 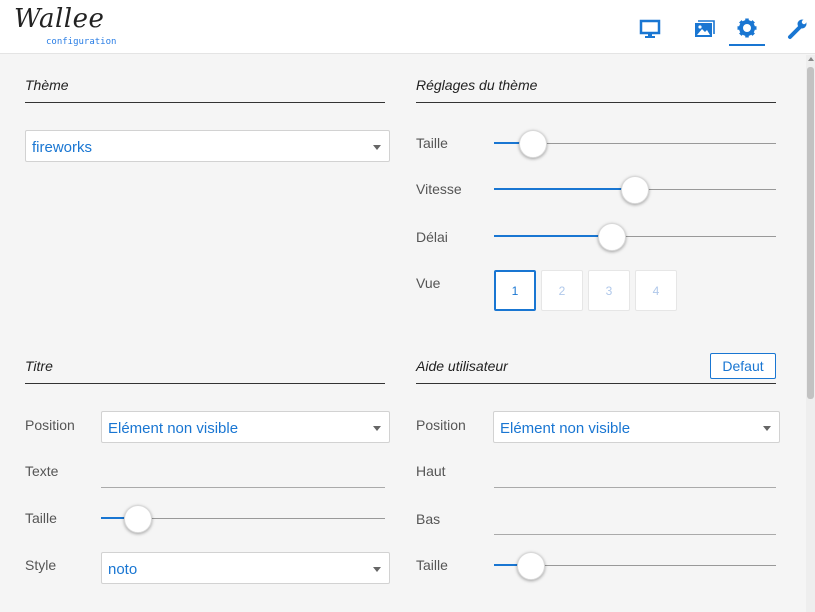 I want to click on user-help-bottom-label: Bas, so click(x=428, y=519).